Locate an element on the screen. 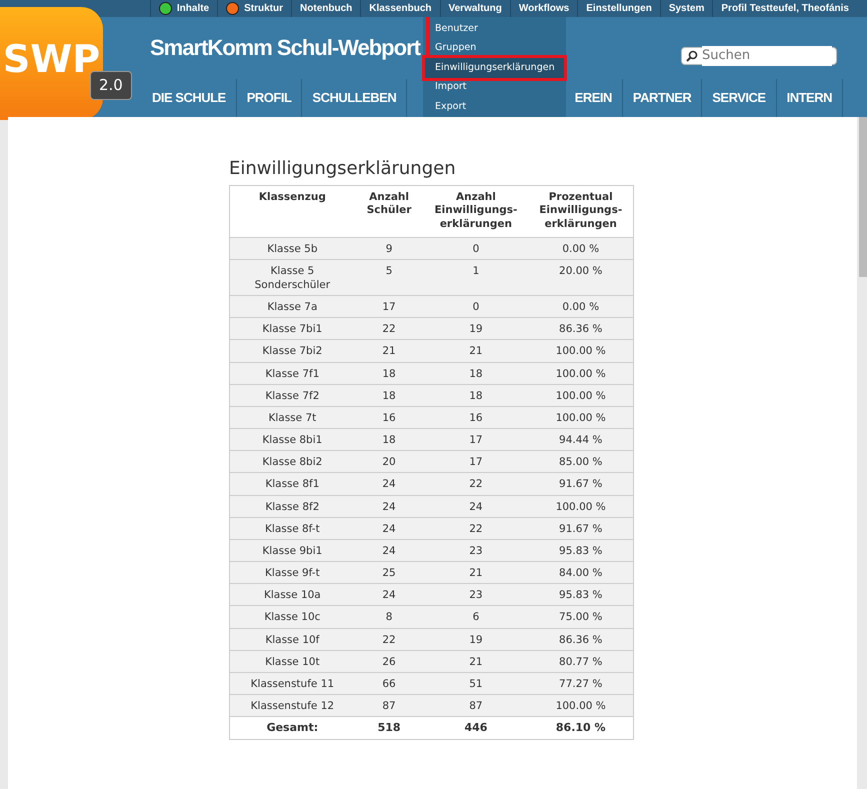 The width and height of the screenshot is (867, 789). total-cell: 86.10 % is located at coordinates (581, 728).